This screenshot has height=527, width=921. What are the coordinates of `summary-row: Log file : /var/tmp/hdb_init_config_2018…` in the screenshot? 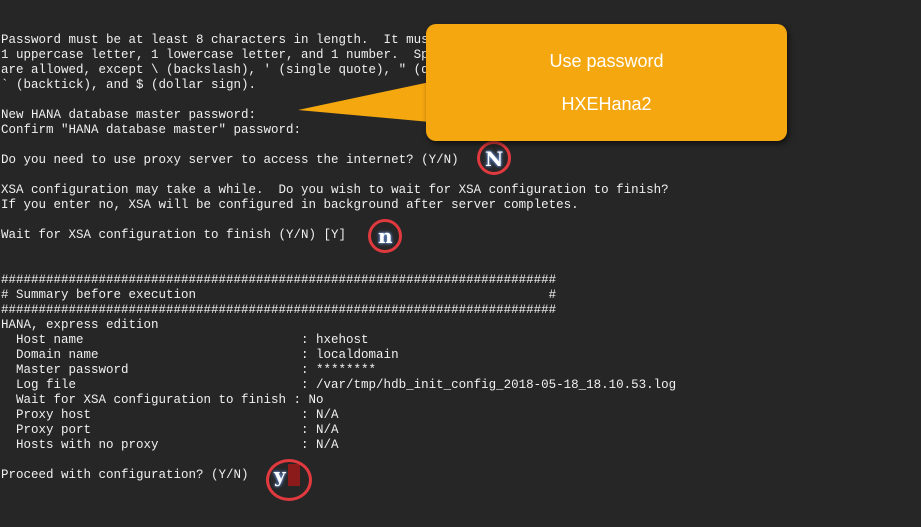 It's located at (339, 385).